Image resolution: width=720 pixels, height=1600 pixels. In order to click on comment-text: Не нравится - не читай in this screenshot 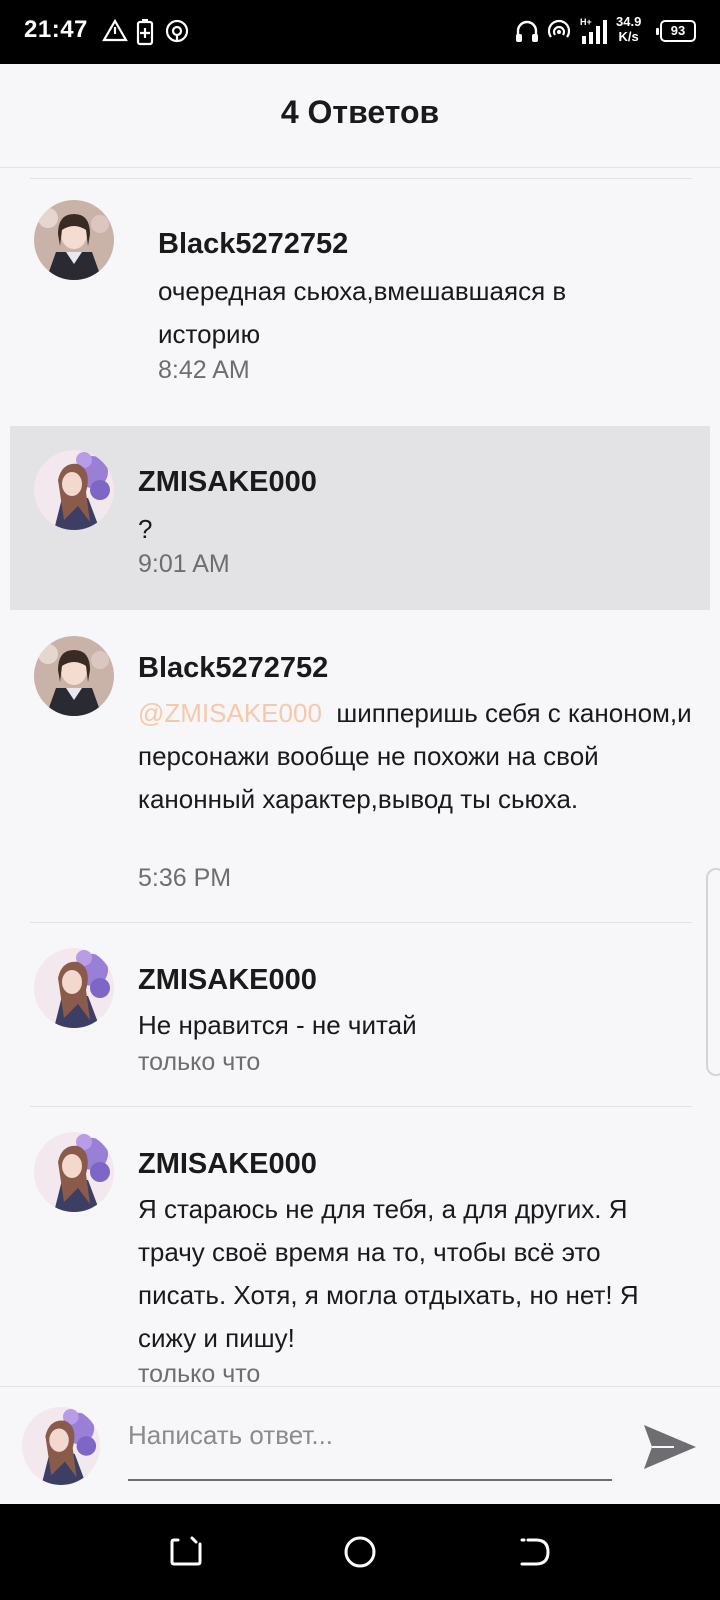, I will do `click(277, 1025)`.